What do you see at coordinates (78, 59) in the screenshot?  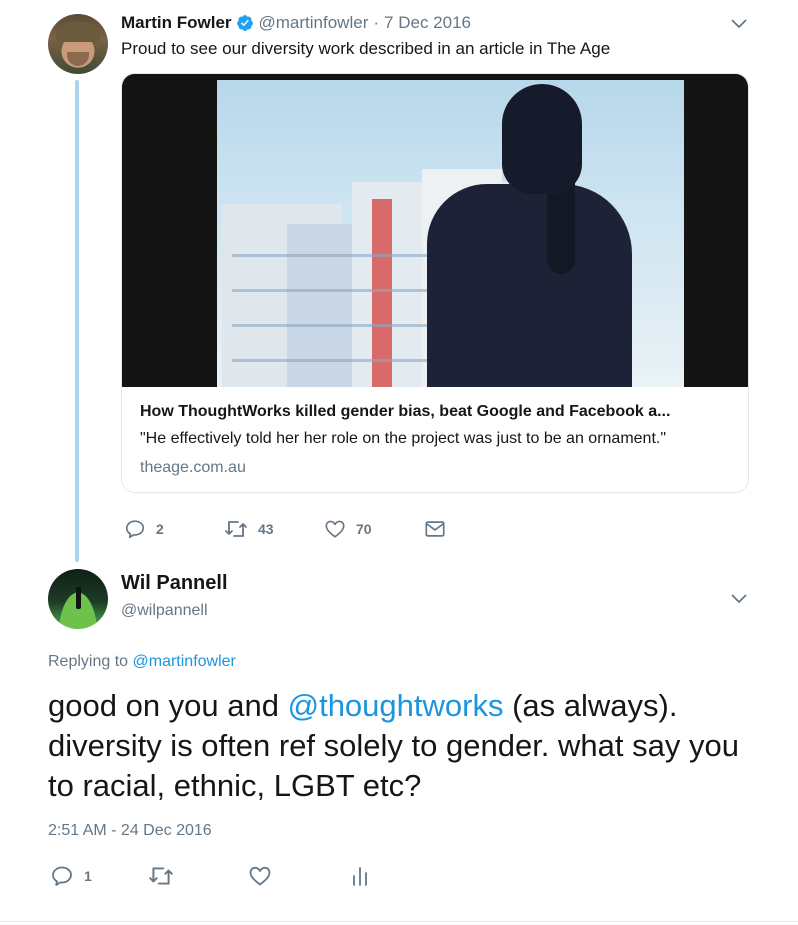 I see `avatar-beard` at bounding box center [78, 59].